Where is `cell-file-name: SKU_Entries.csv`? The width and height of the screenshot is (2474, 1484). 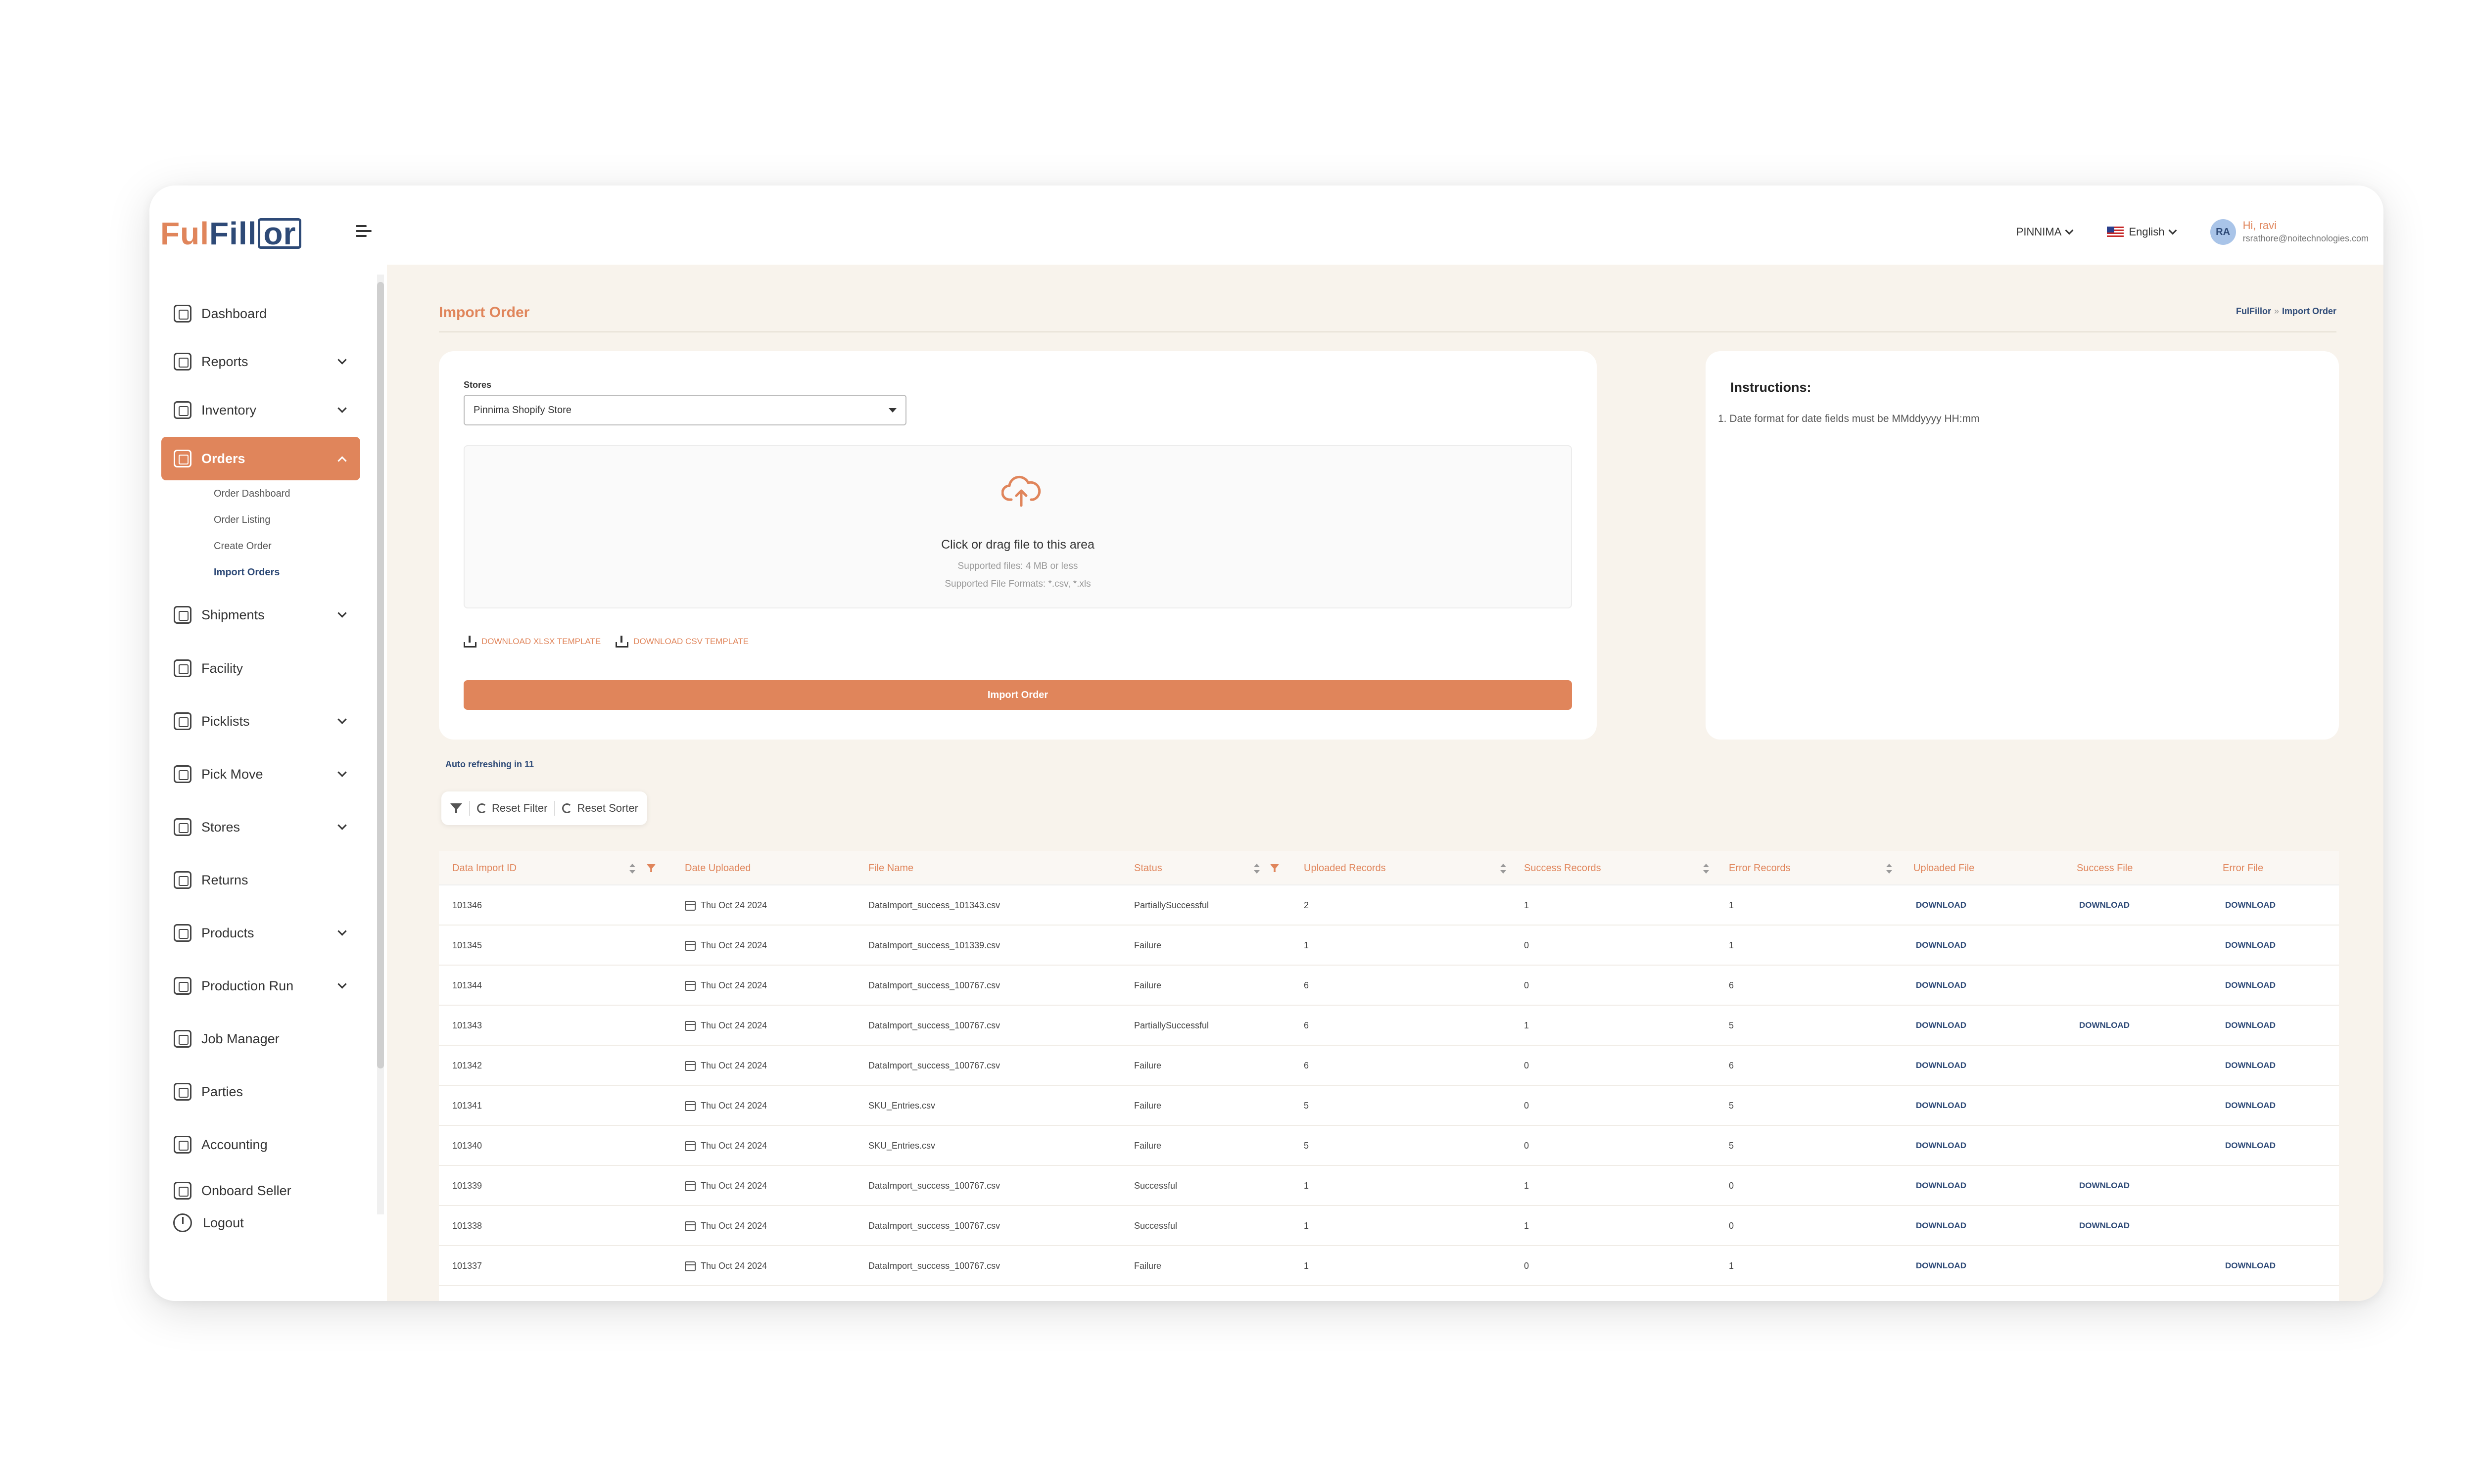
cell-file-name: SKU_Entries.csv is located at coordinates (902, 1106).